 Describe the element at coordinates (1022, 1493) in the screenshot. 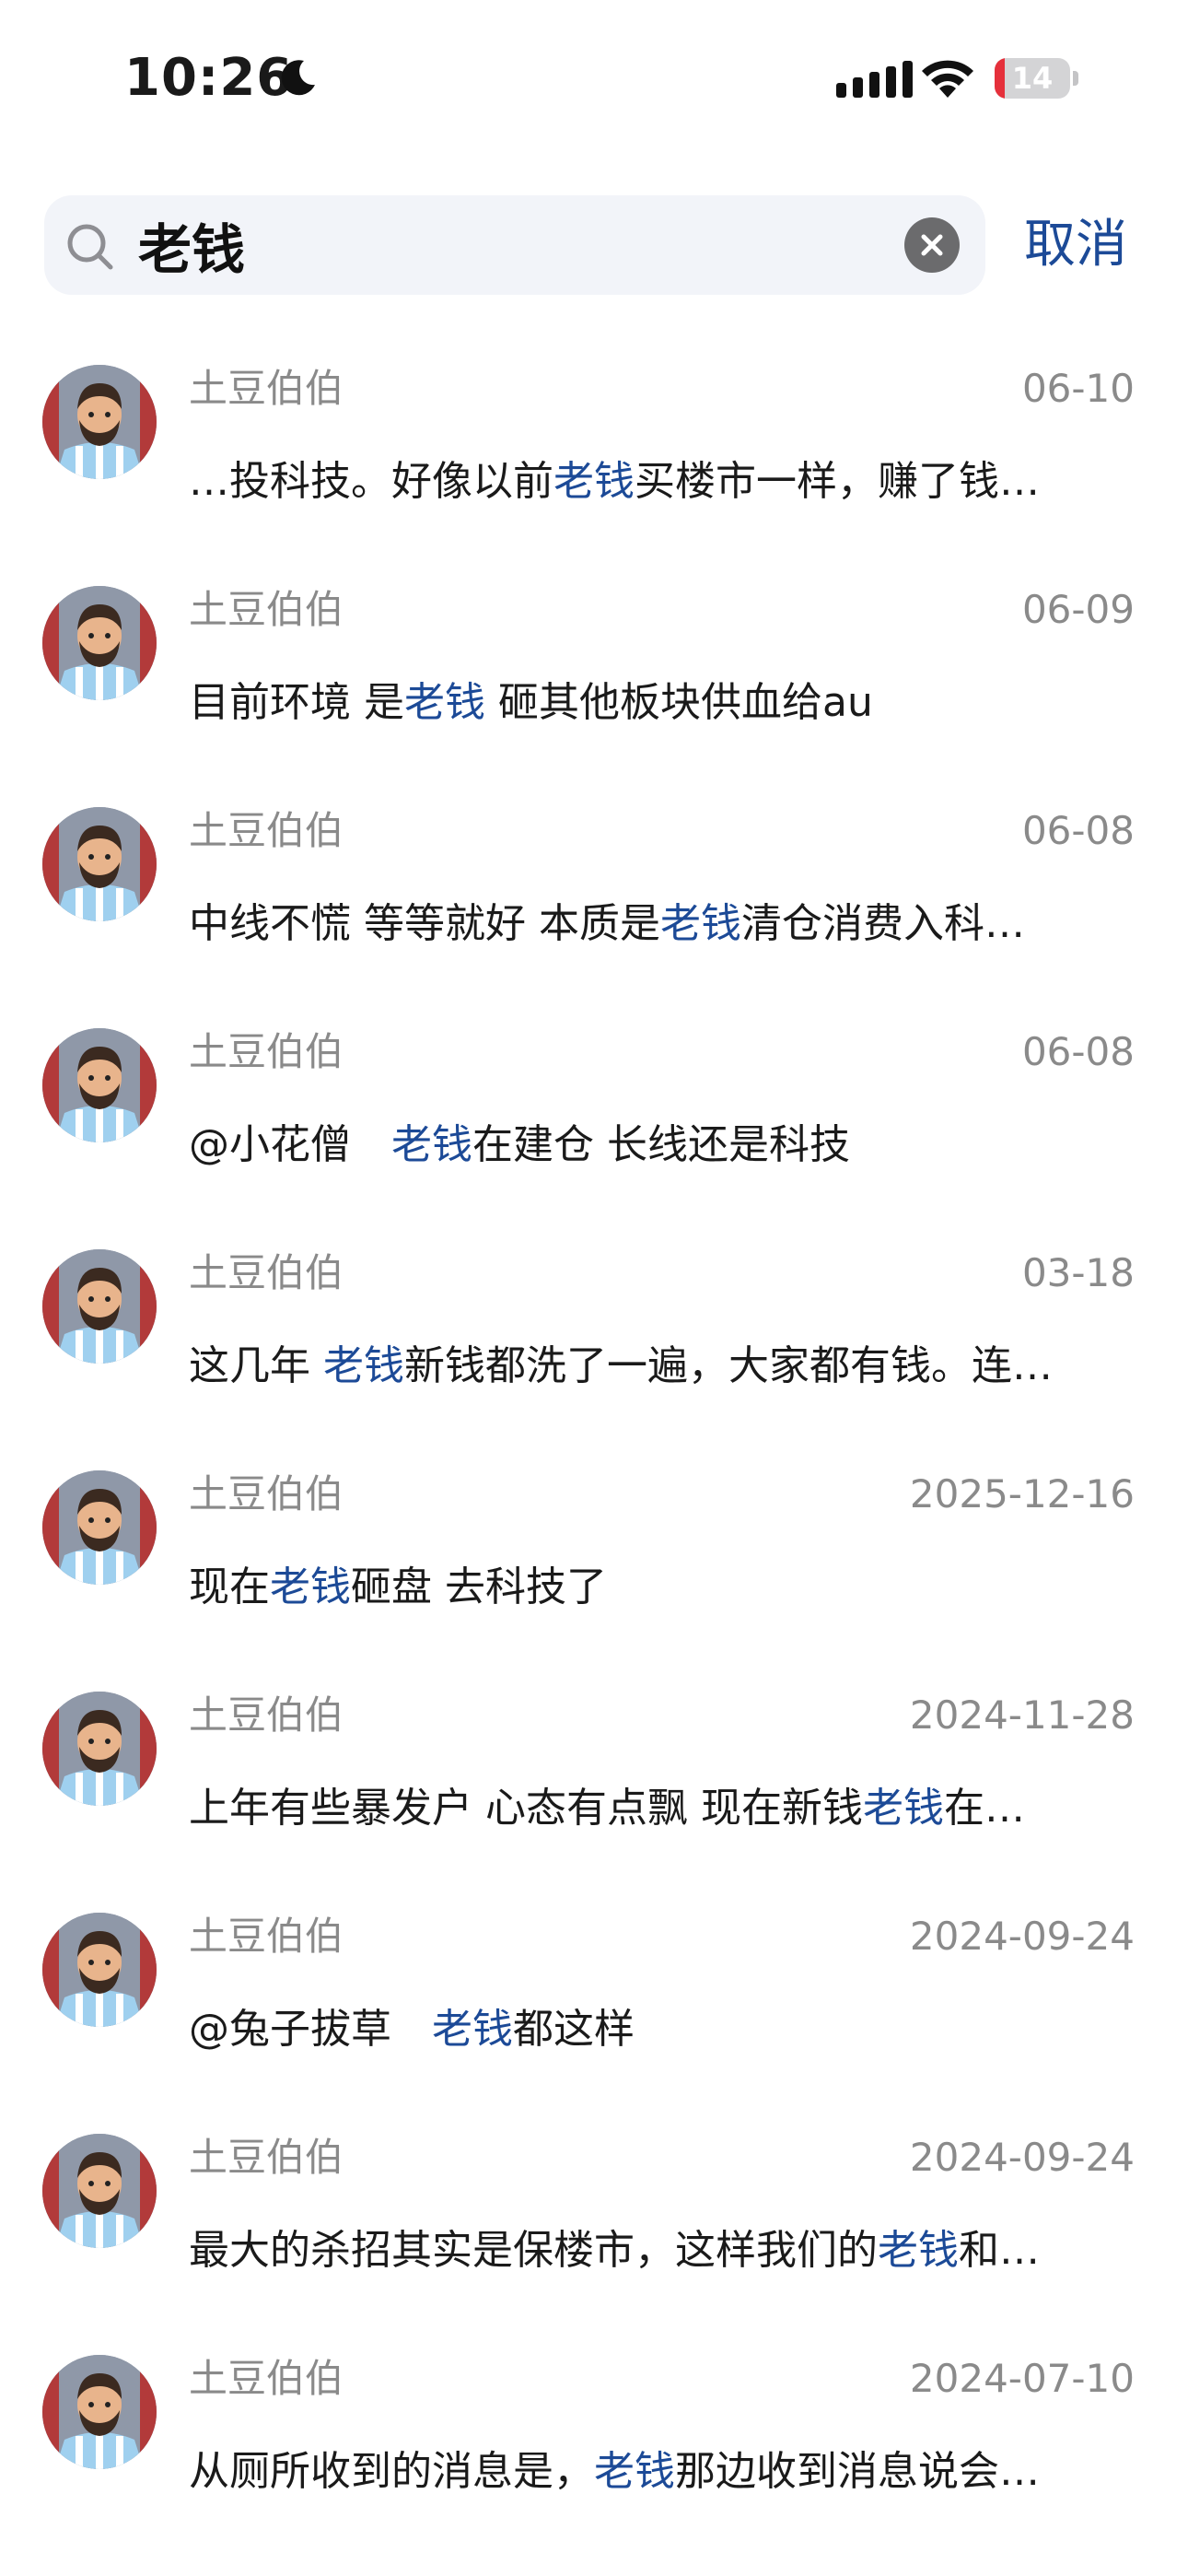

I see `post-date: 2025-12-16` at that location.